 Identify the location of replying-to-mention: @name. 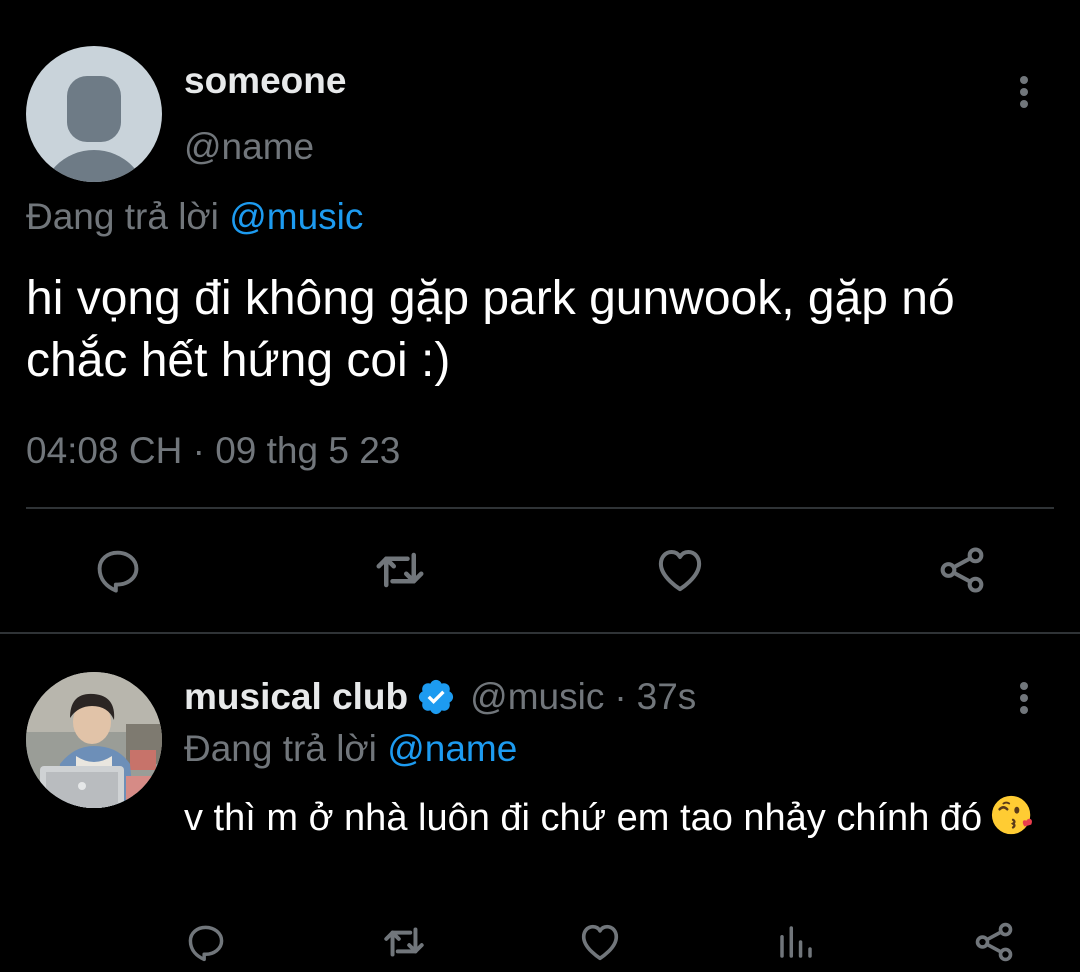
(452, 748).